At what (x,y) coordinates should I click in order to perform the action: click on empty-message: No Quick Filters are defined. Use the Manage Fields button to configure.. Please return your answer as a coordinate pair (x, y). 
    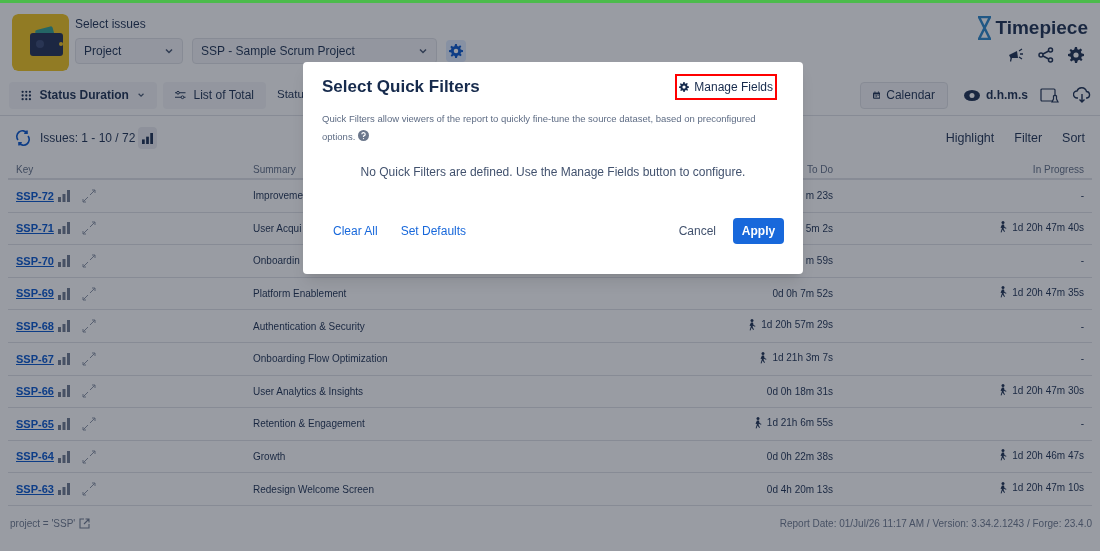
    Looking at the image, I should click on (553, 172).